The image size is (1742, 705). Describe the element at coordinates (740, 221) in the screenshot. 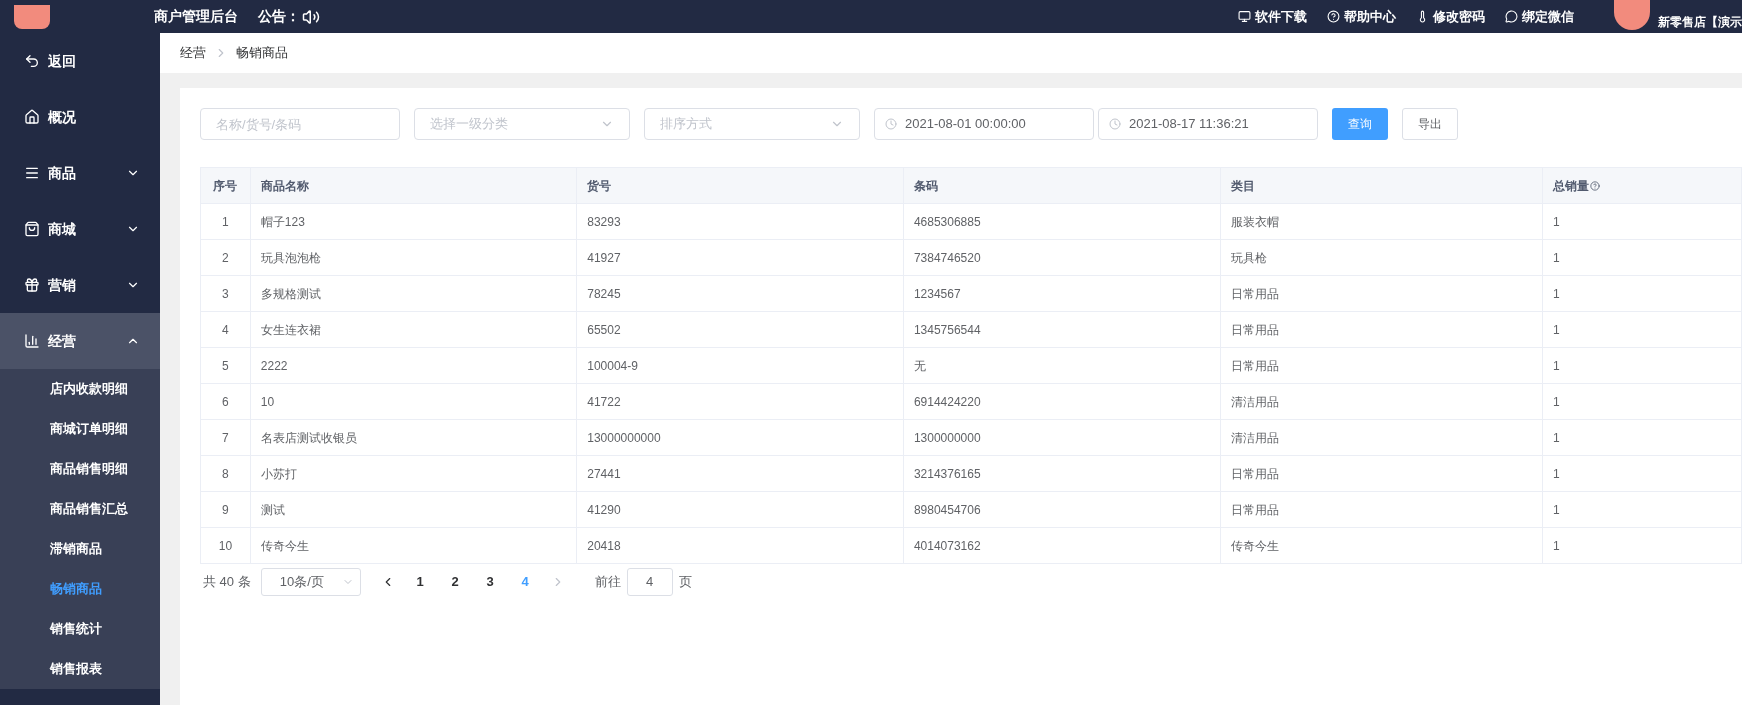

I see `table-cell: 83293` at that location.